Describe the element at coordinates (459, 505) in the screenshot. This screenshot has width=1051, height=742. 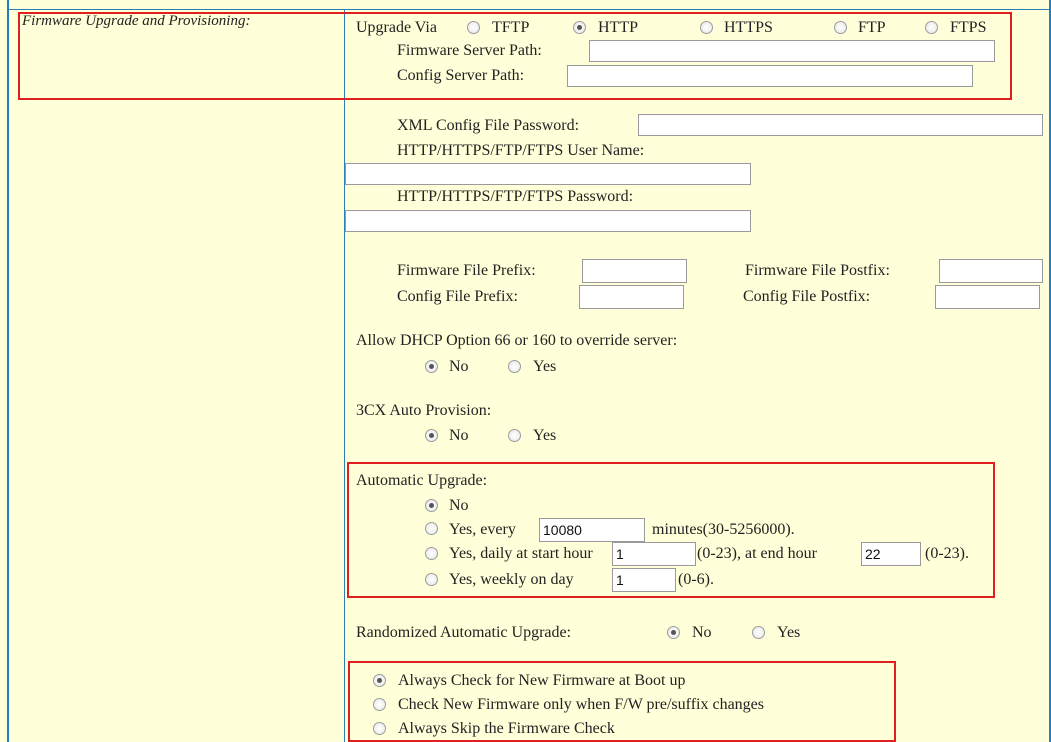
I see `automatic-upgrade-no-label: No` at that location.